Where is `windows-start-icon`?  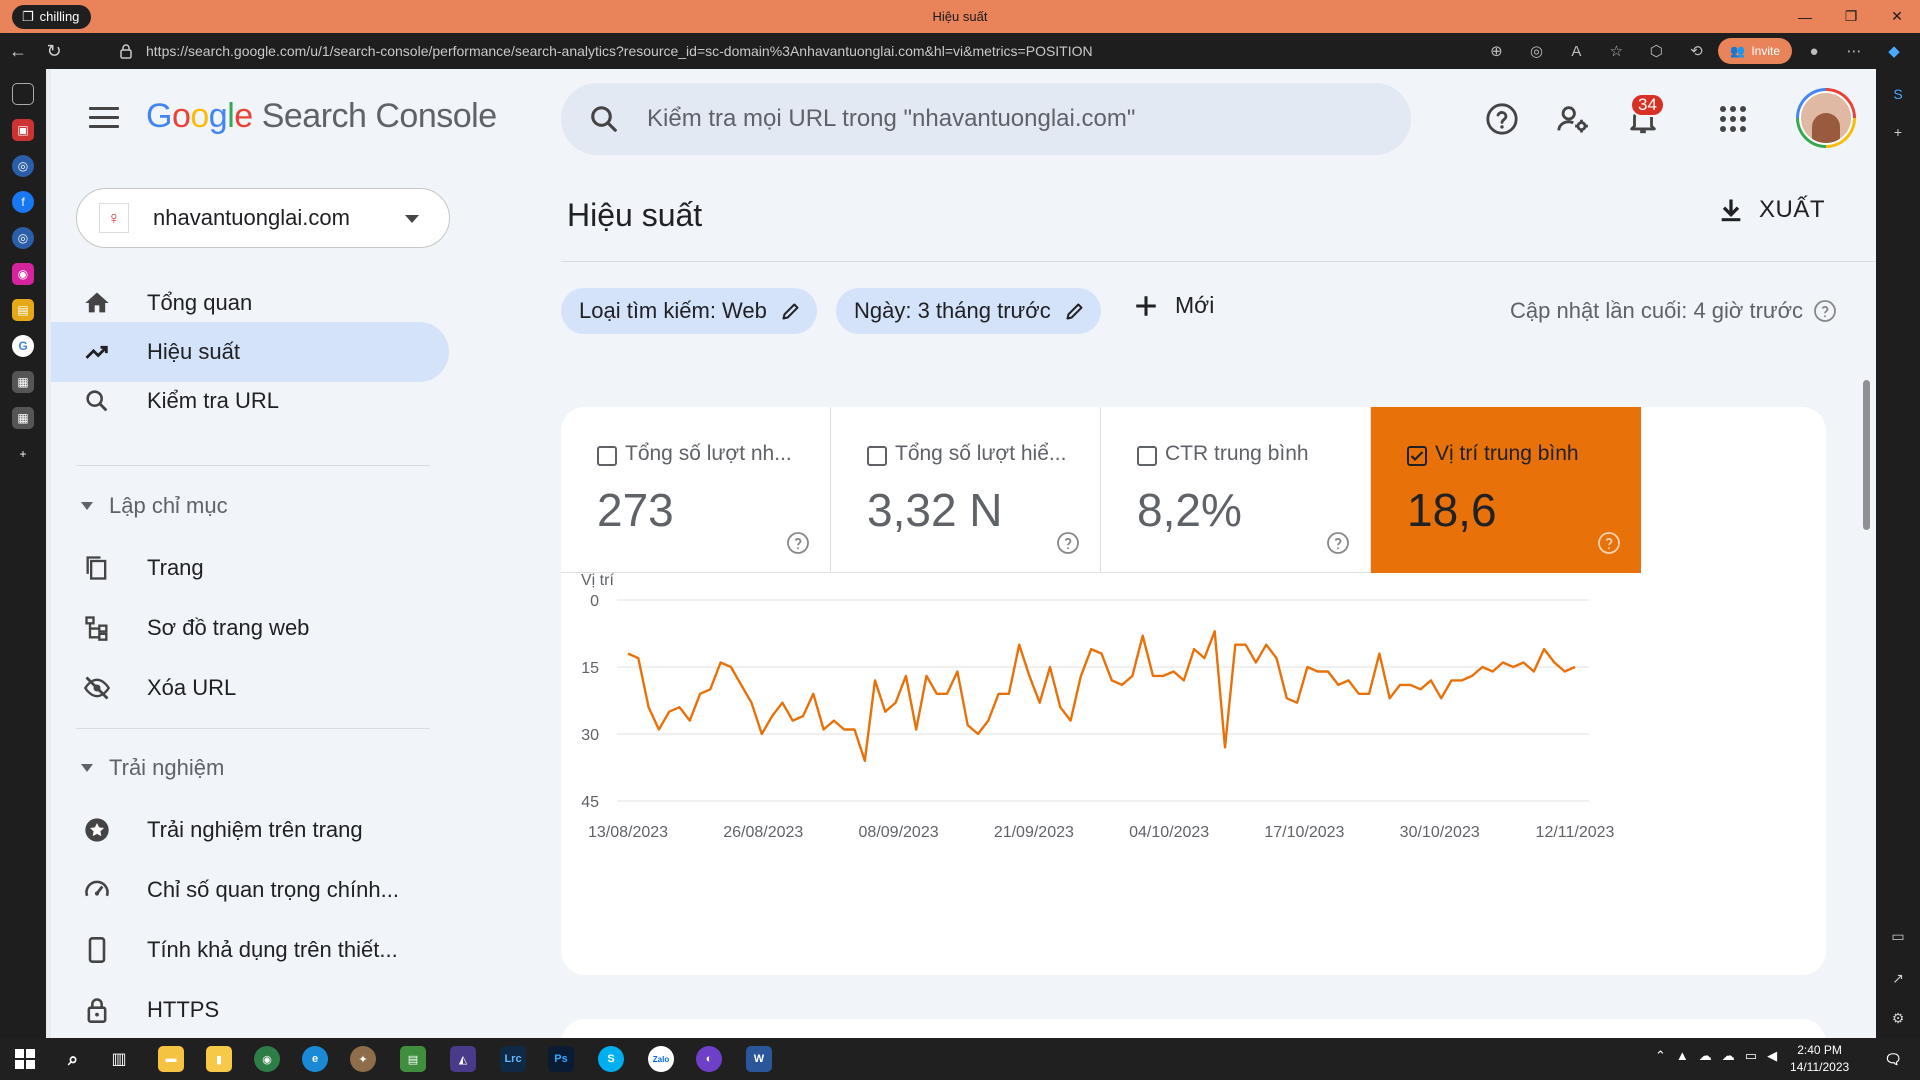 windows-start-icon is located at coordinates (25, 1059).